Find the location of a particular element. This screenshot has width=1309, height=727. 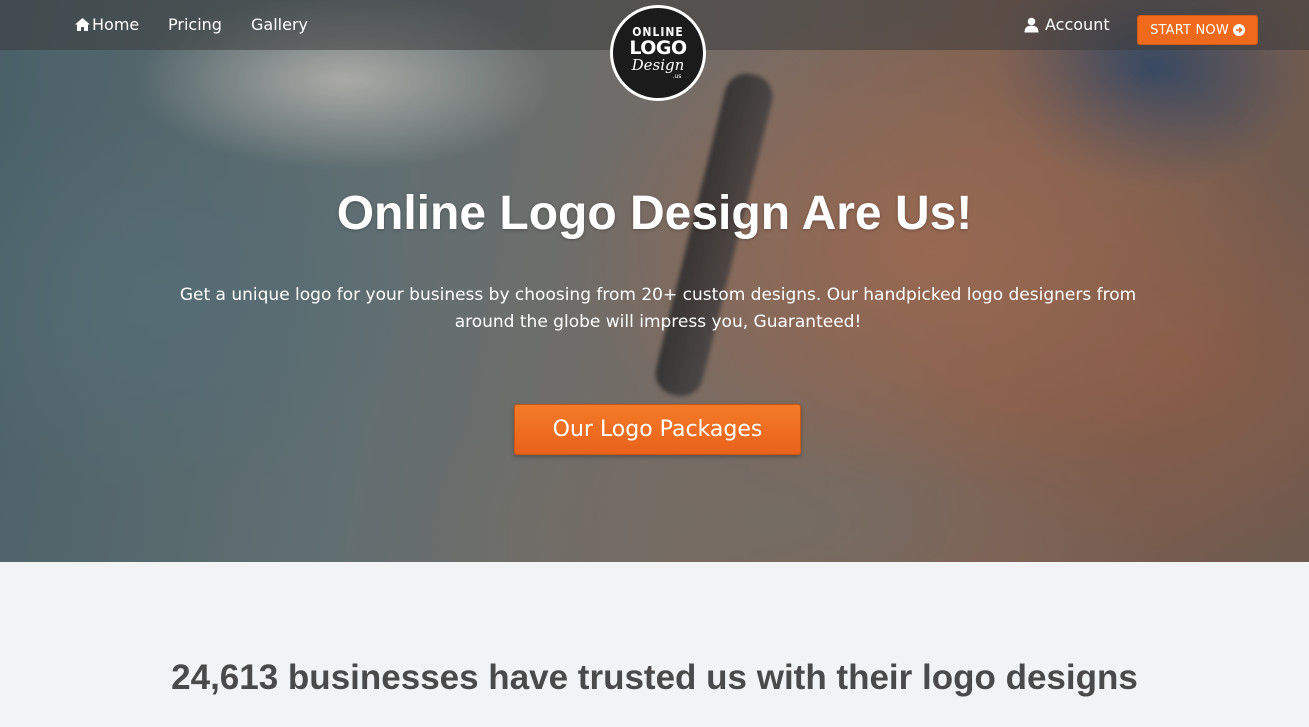

site-logo: ONLINE LOGO Design .us is located at coordinates (658, 53).